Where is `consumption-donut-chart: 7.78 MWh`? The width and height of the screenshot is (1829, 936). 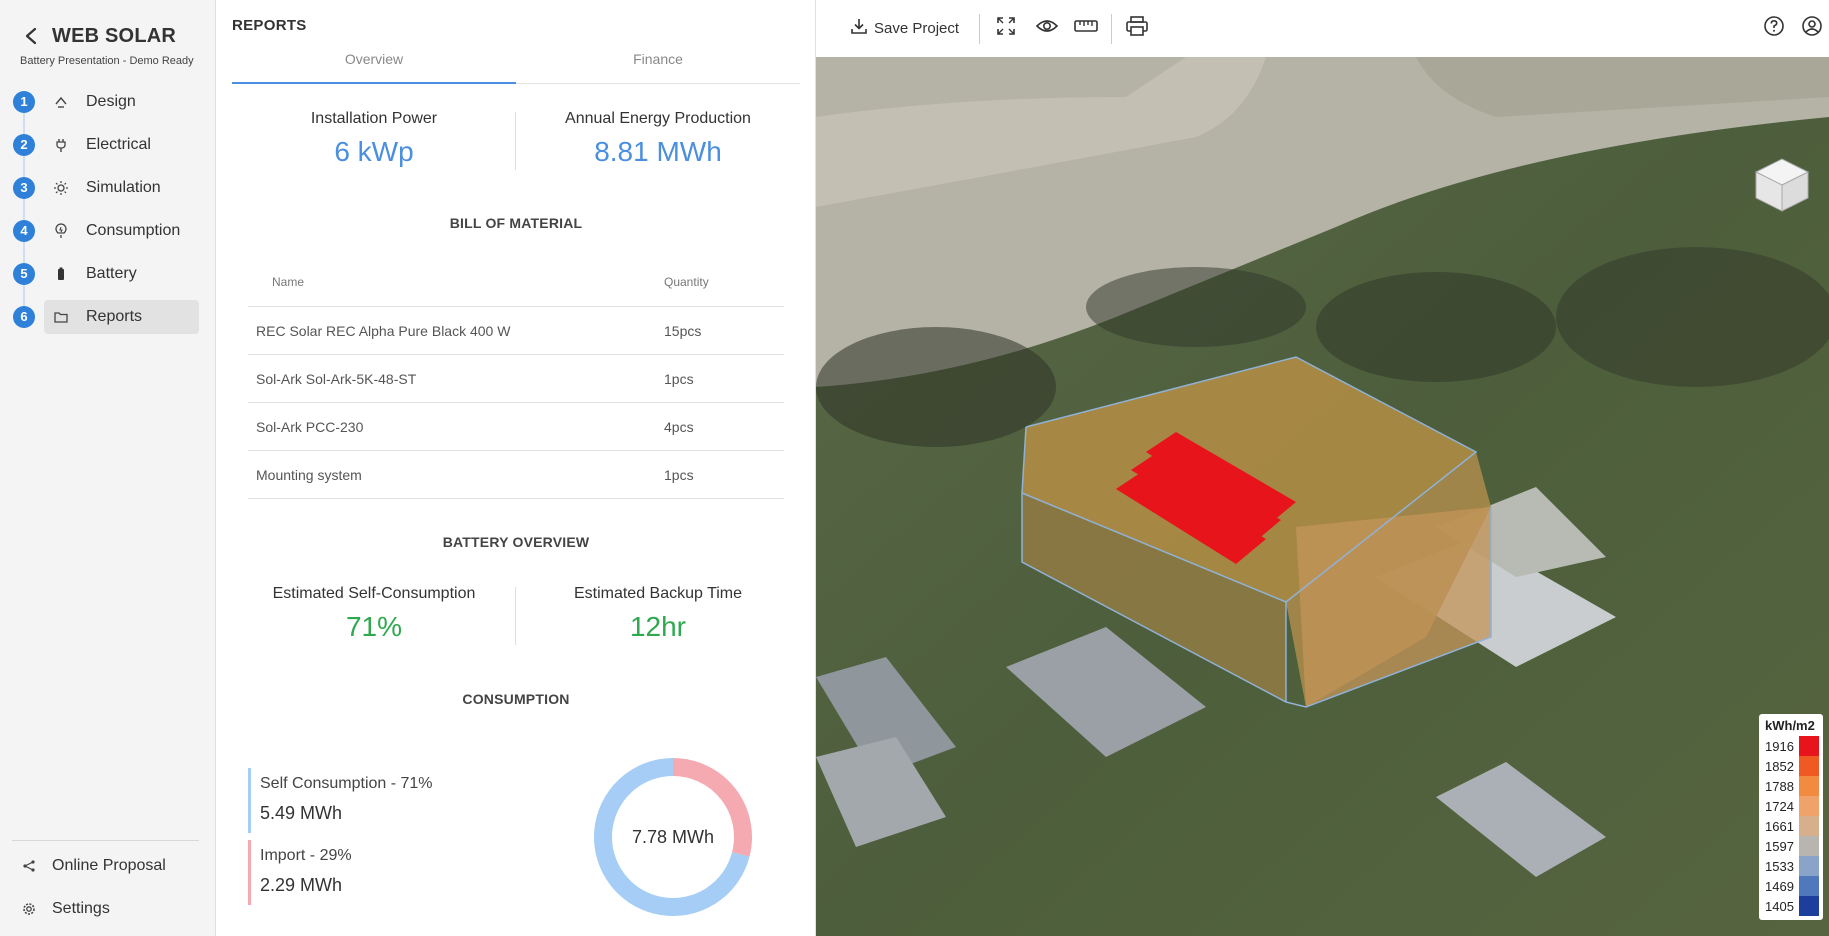 consumption-donut-chart: 7.78 MWh is located at coordinates (673, 837).